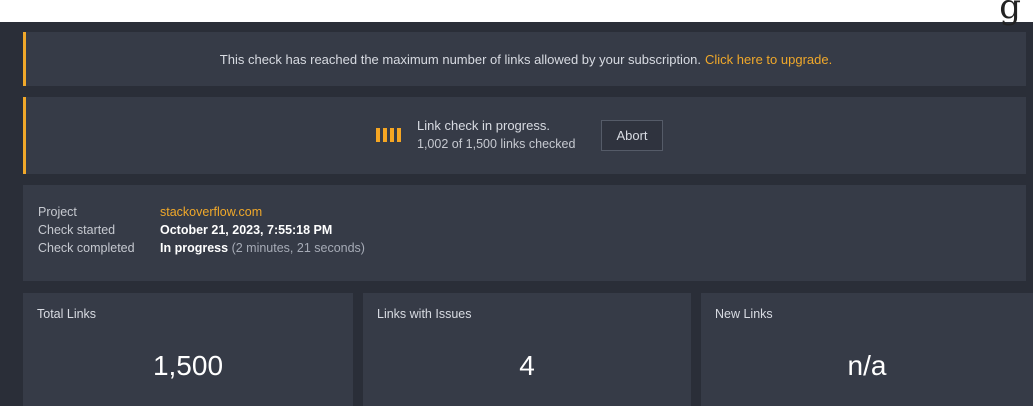  I want to click on upgrade-link: Click here to upgrade., so click(768, 59).